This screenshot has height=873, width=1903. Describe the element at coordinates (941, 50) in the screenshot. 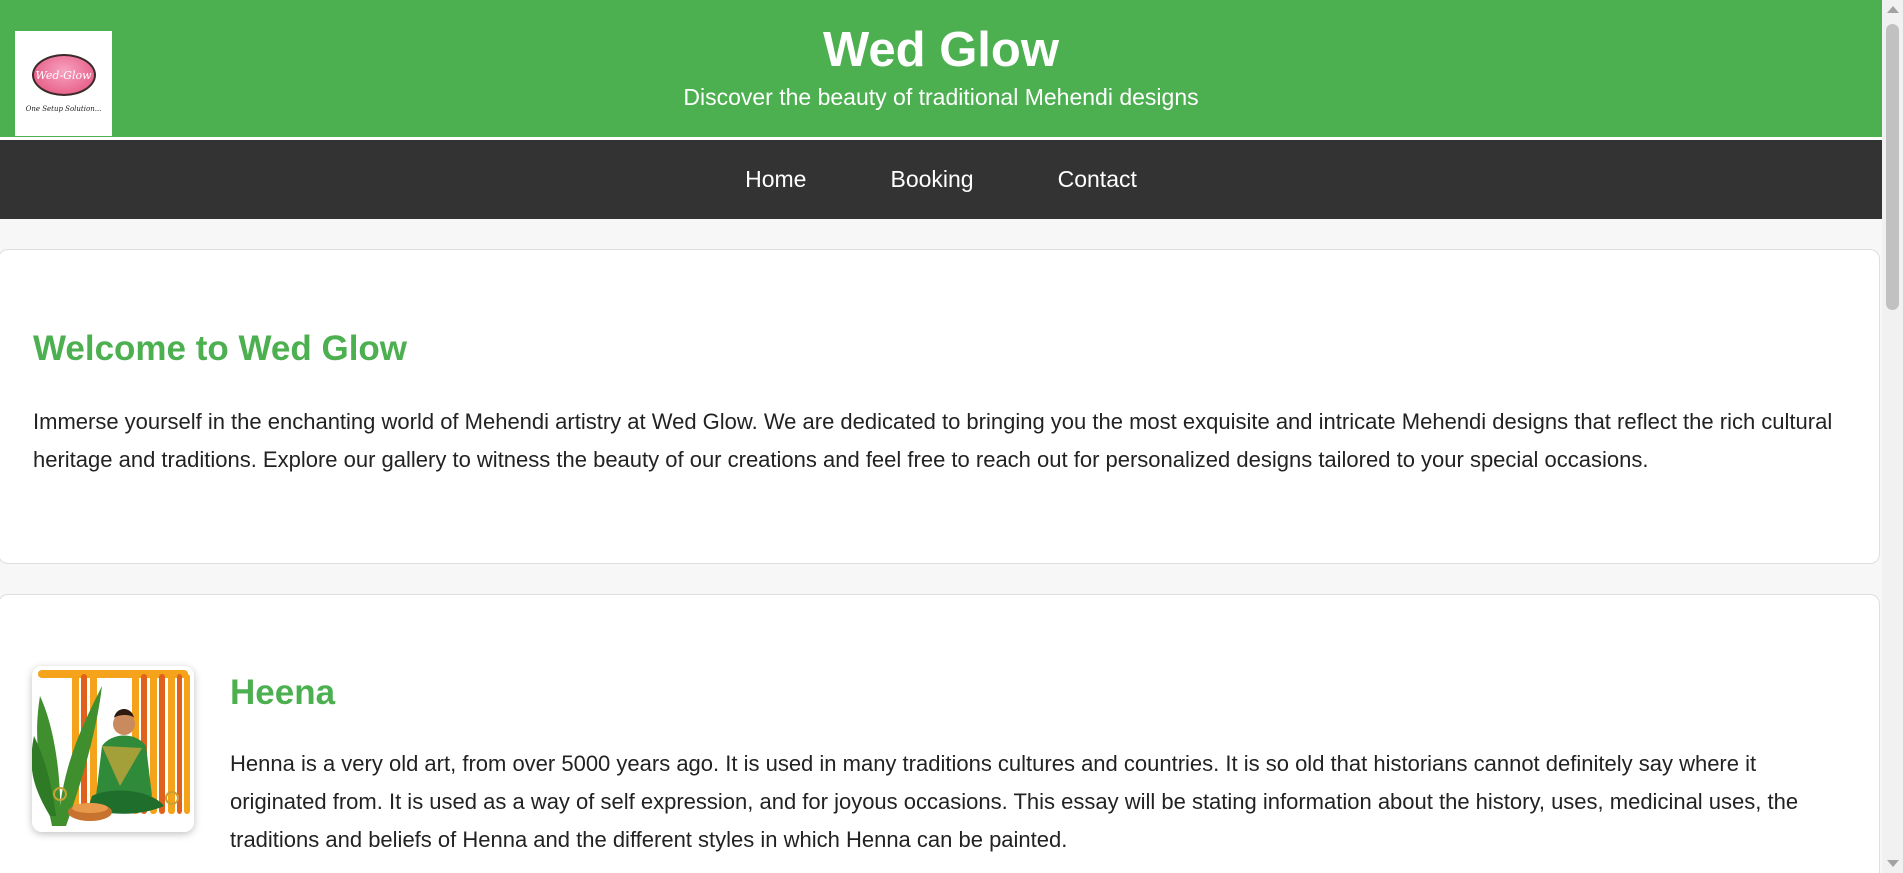

I see `site-title: Wed Glow` at that location.